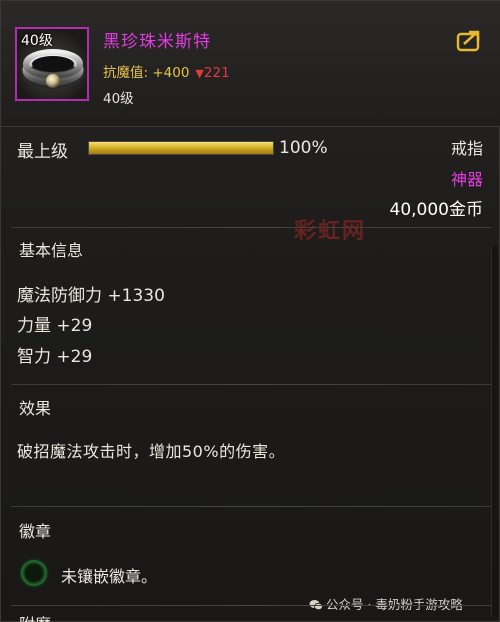  Describe the element at coordinates (35, 616) in the screenshot. I see `section-title-enchant: 附魔` at that location.